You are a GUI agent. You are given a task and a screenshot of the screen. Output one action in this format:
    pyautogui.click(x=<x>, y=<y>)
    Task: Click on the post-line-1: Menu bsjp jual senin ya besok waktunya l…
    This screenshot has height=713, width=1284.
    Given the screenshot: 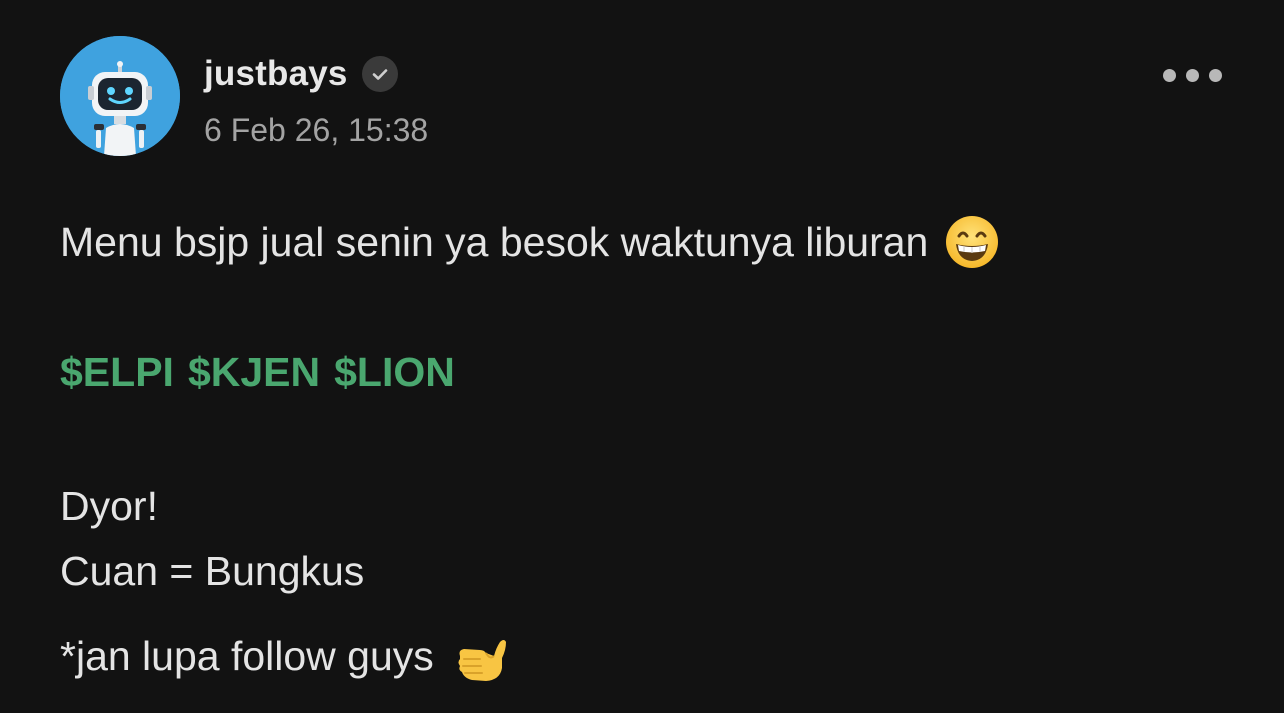 What is the action you would take?
    pyautogui.click(x=530, y=242)
    